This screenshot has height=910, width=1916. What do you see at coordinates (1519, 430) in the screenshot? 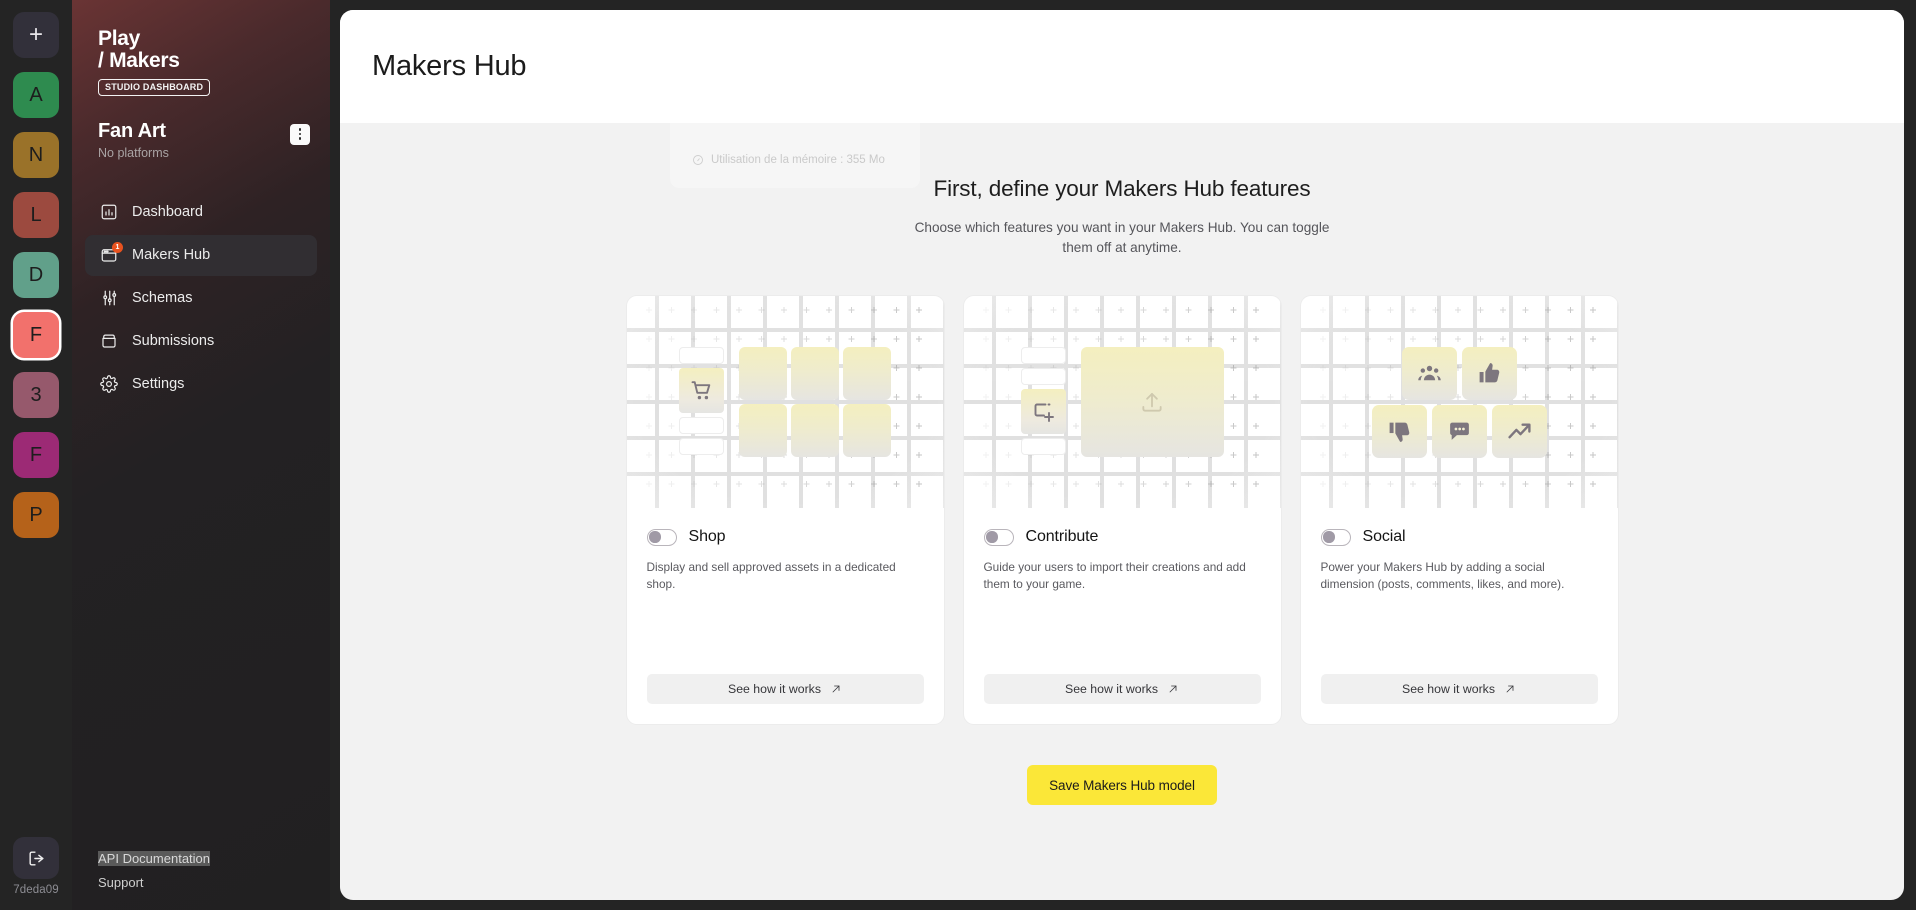
I see `trending-up-icon` at bounding box center [1519, 430].